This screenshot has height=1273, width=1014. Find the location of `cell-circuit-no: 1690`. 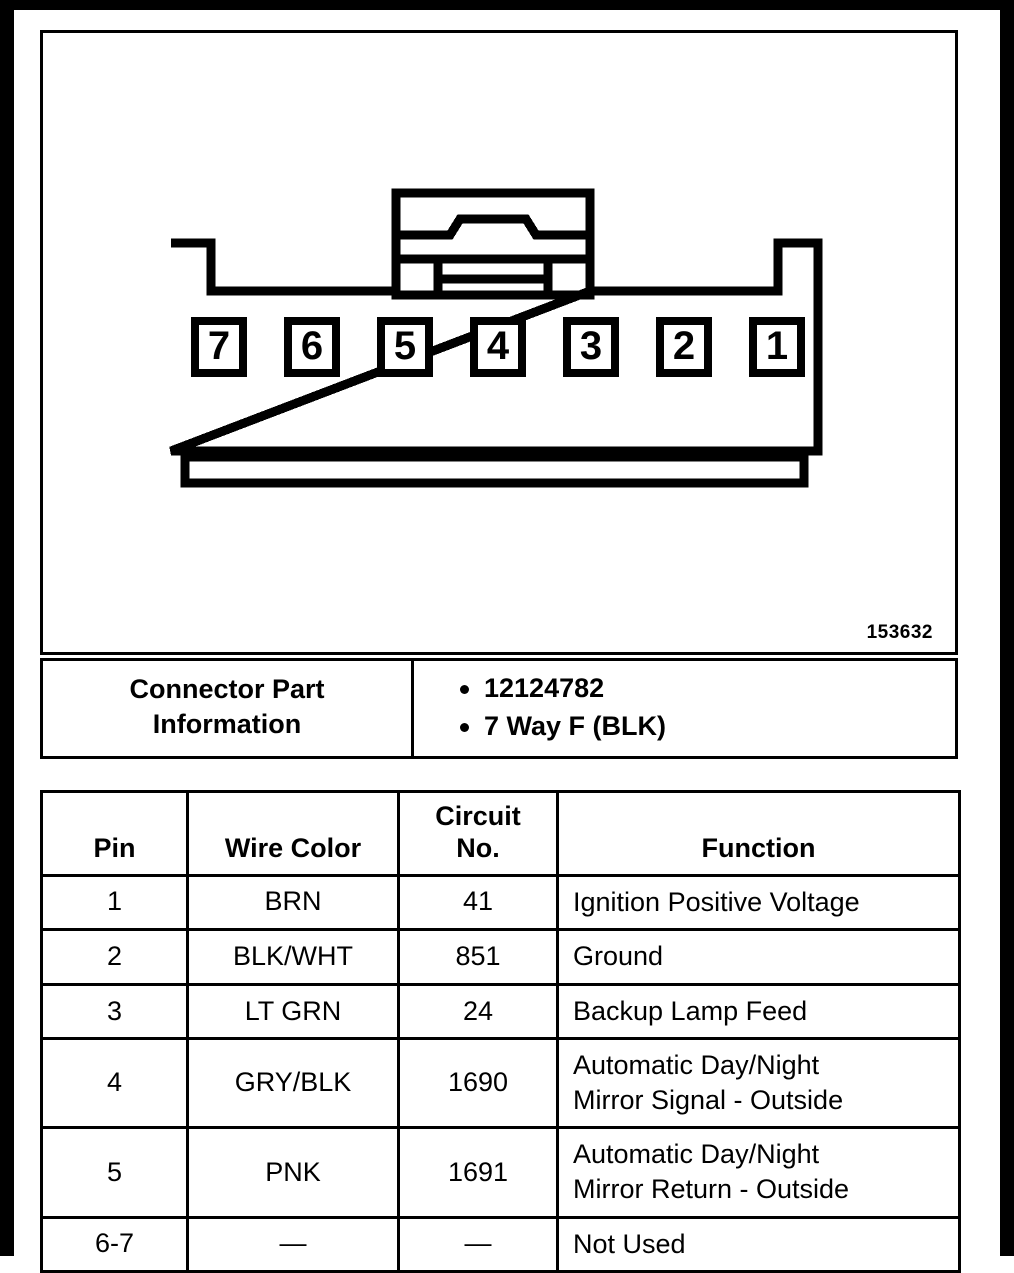

cell-circuit-no: 1690 is located at coordinates (478, 1083).